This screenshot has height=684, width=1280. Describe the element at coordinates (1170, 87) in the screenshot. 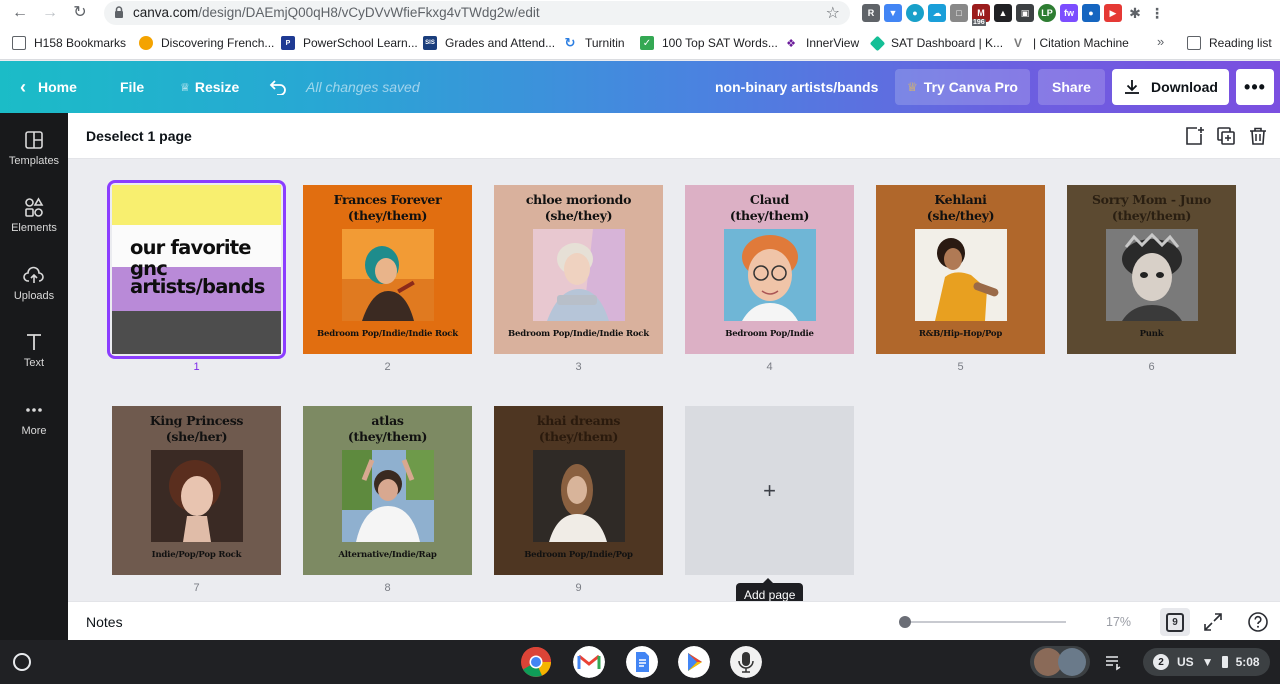

I see `download-button: Download` at that location.